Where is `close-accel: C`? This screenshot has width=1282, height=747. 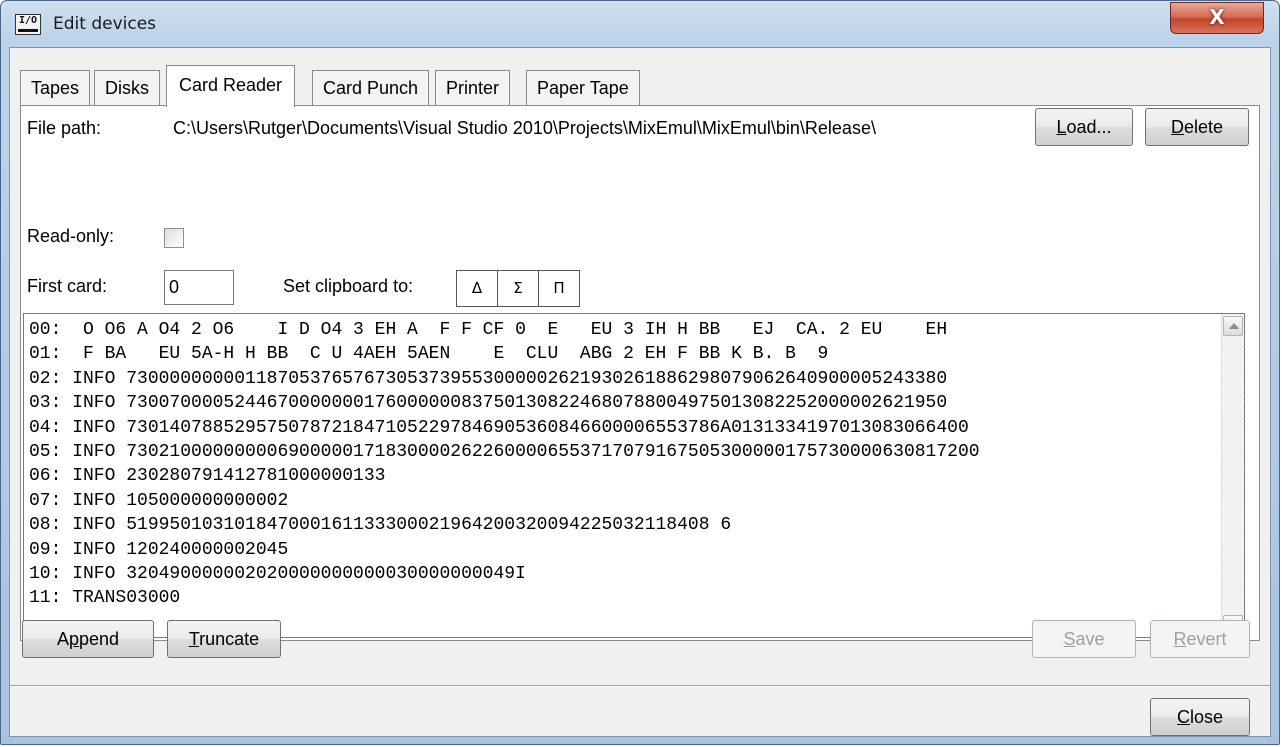 close-accel: C is located at coordinates (1183, 717).